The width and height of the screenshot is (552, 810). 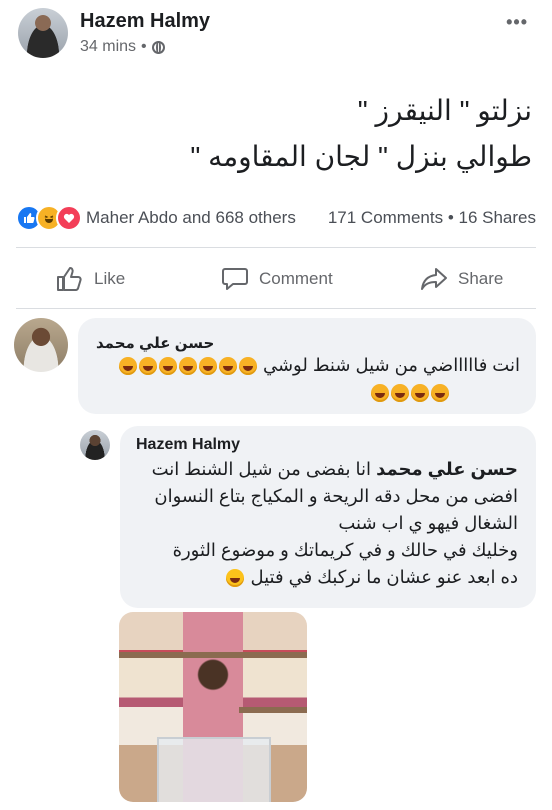 I want to click on divider-bottom, so click(x=276, y=308).